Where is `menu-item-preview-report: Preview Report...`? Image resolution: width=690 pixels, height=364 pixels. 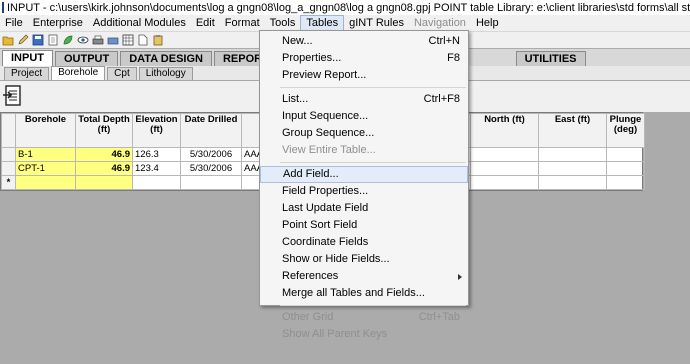 menu-item-preview-report: Preview Report... is located at coordinates (364, 75).